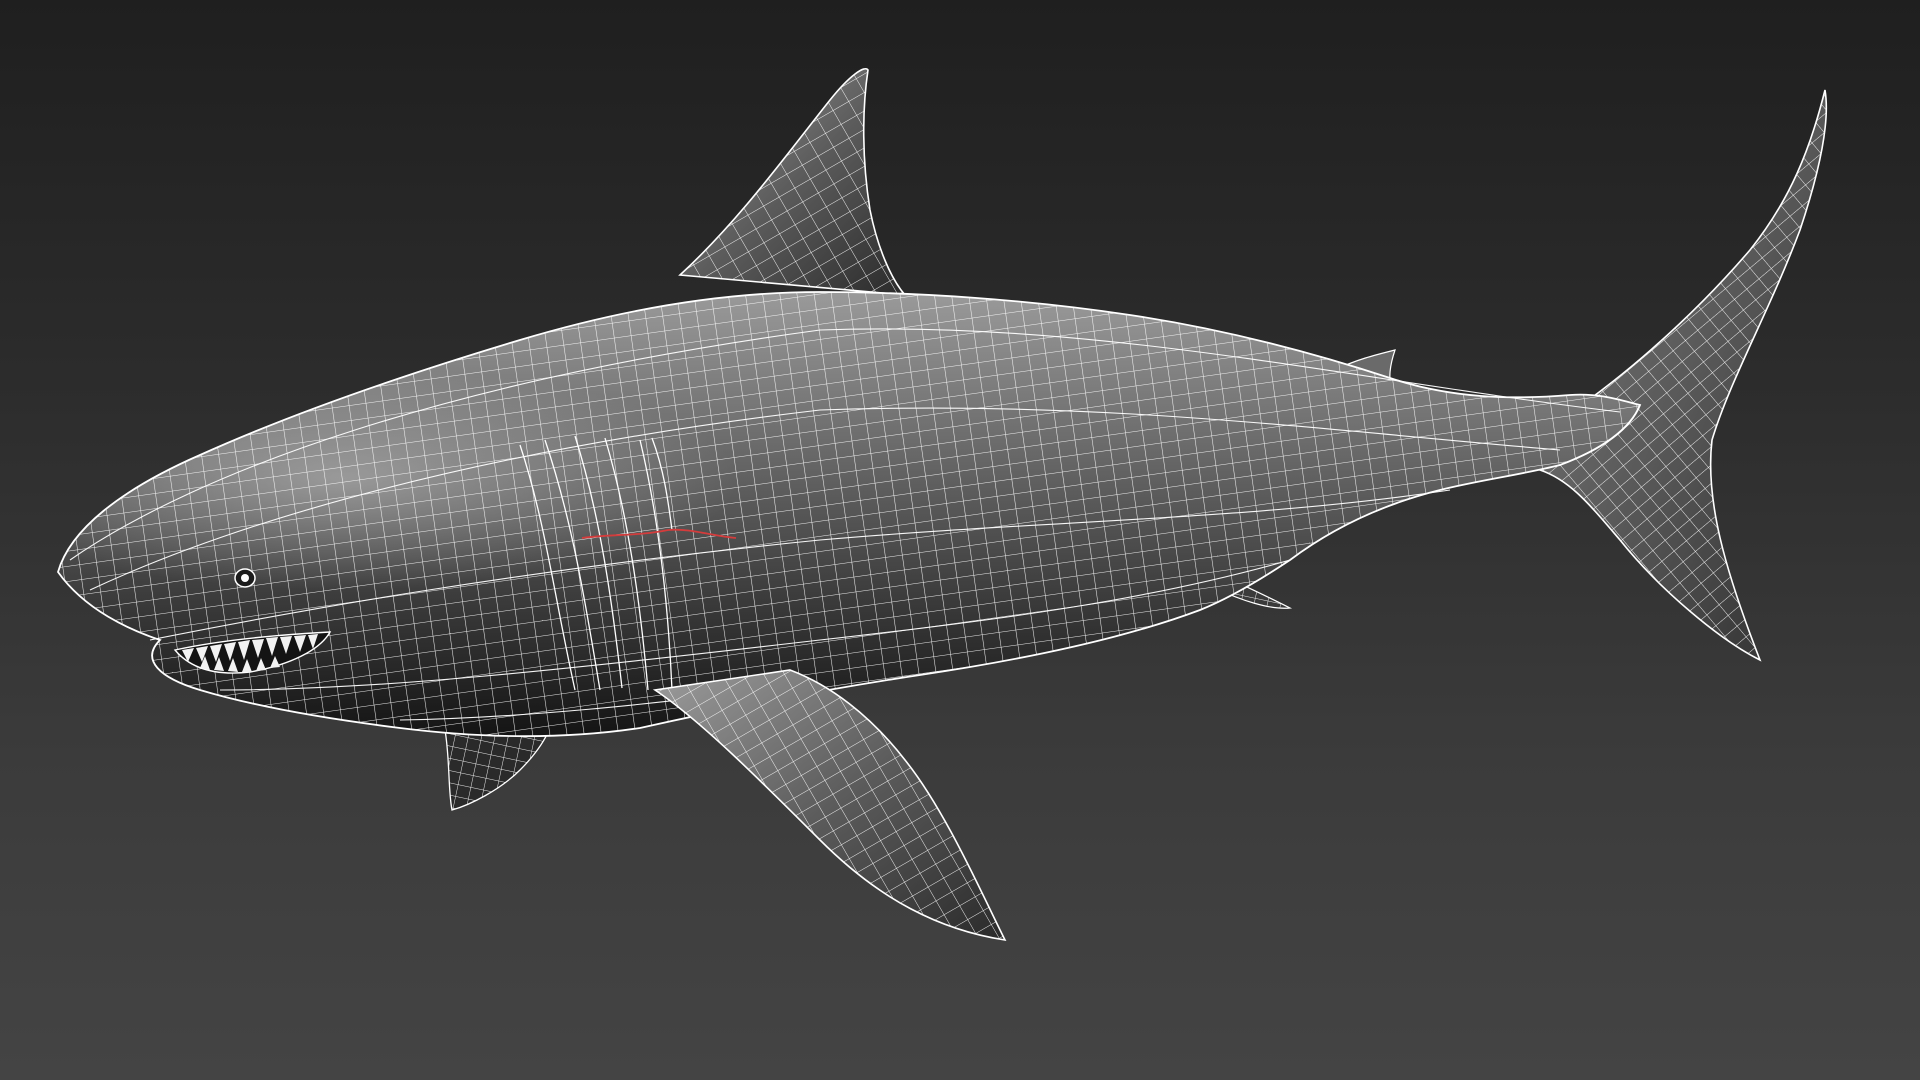 This screenshot has height=1080, width=1920. I want to click on caudal-fin, so click(1683, 375).